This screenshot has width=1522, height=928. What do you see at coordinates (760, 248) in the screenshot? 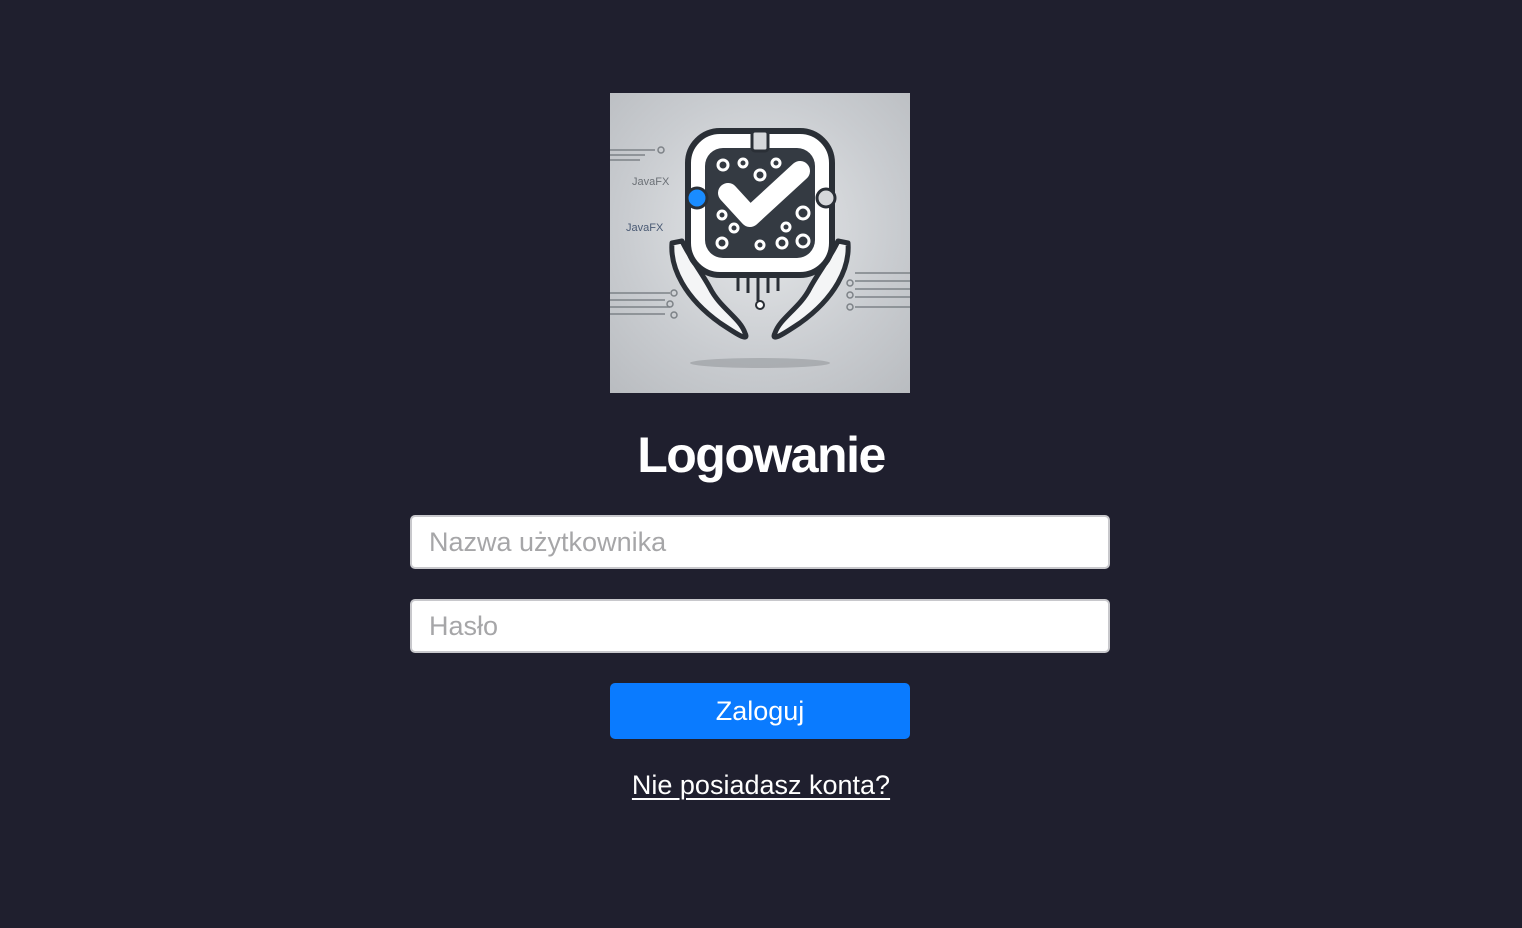
I see `chip-checkmark-hands-icon: JavaFX JavaFX` at bounding box center [760, 248].